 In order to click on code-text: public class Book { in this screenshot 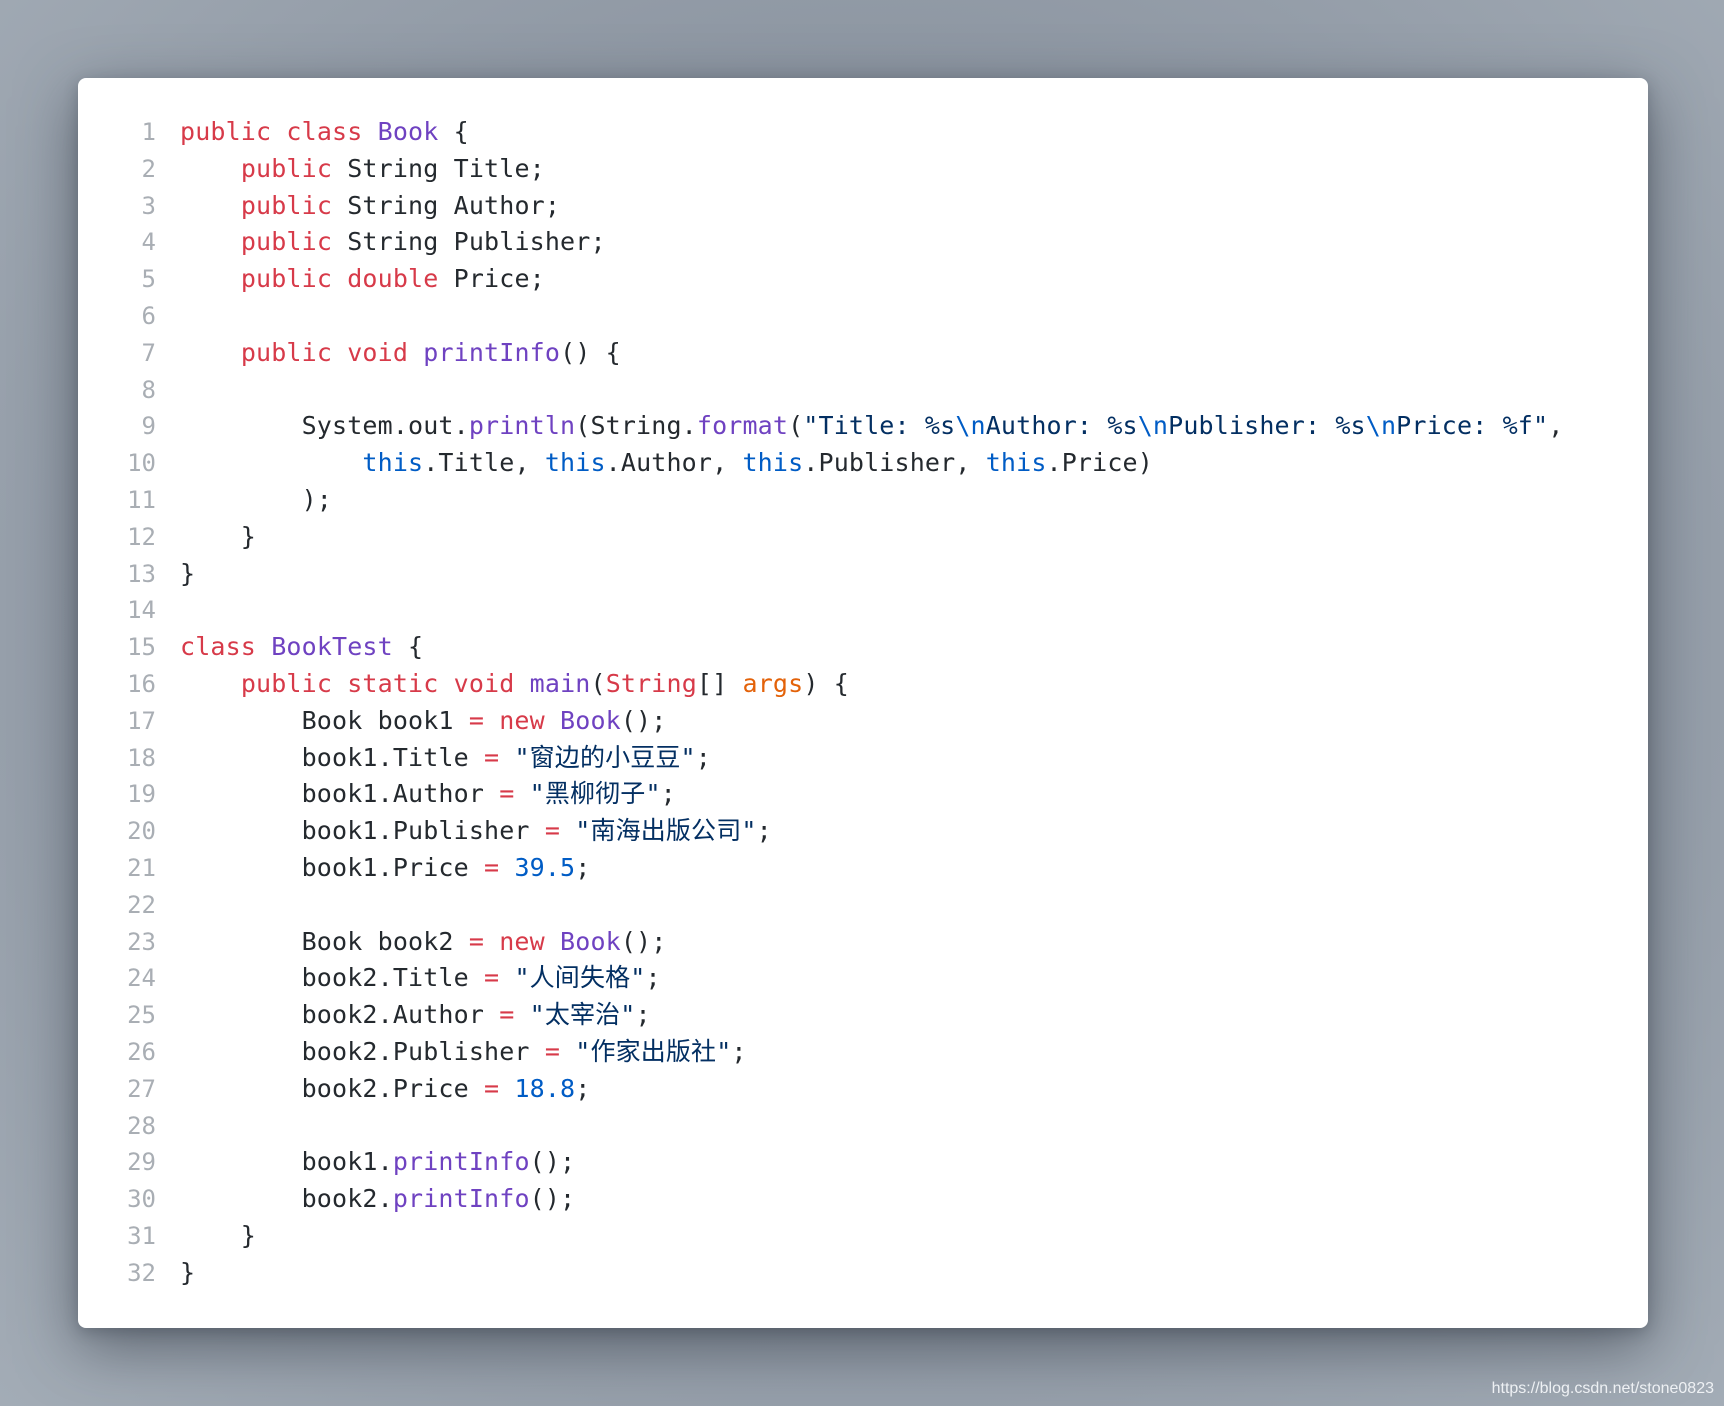, I will do `click(324, 132)`.